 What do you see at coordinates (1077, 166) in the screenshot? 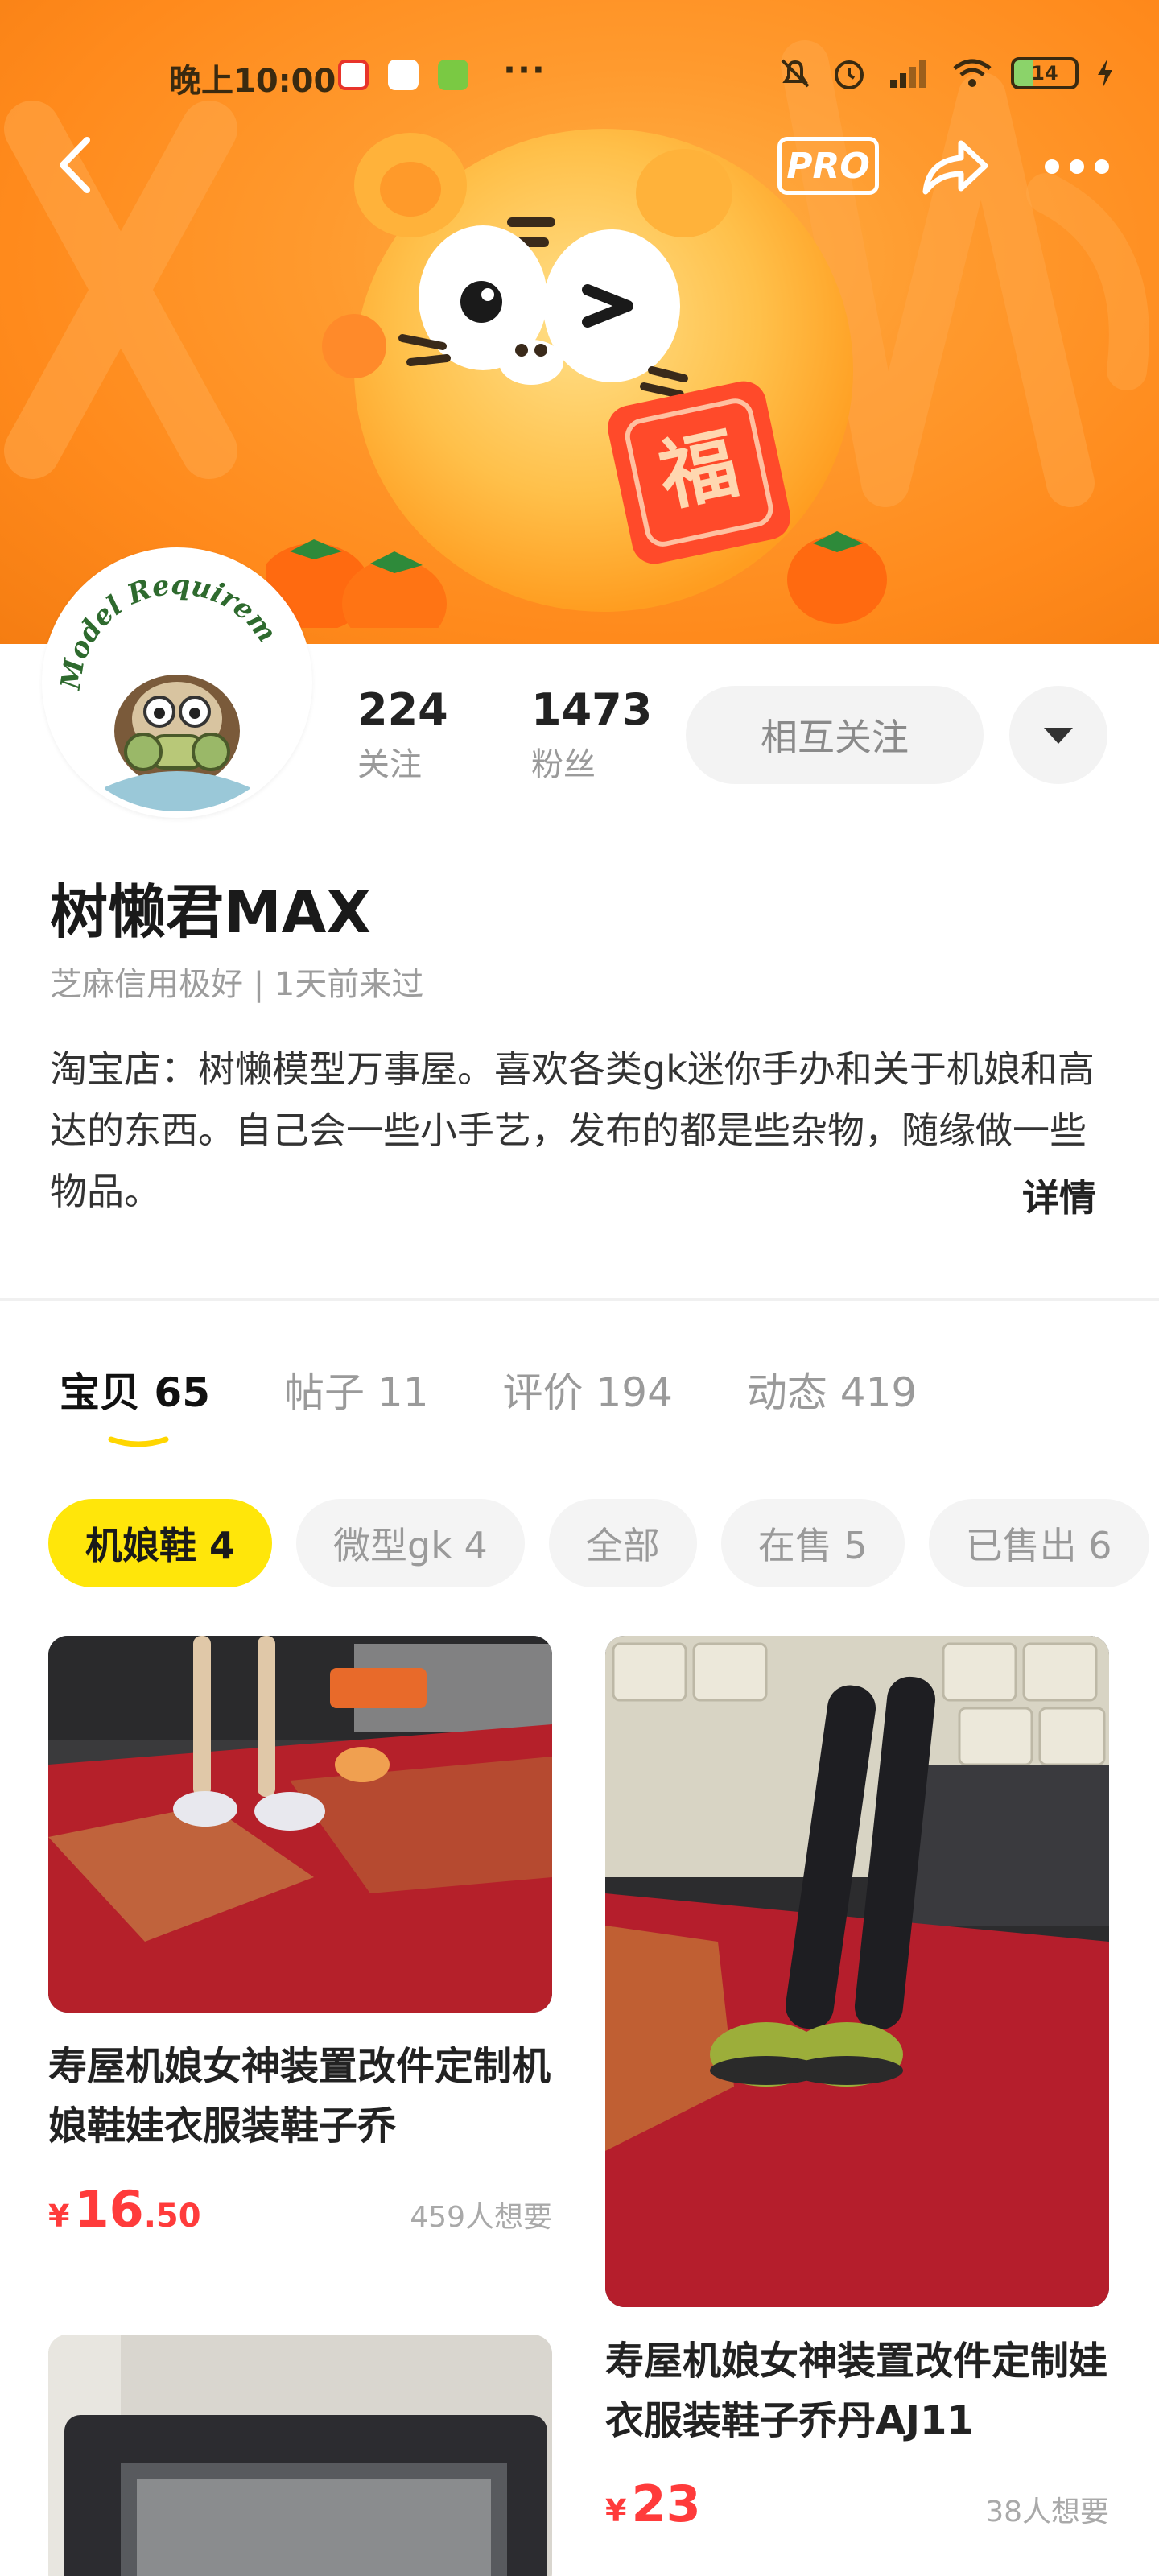
I see `more-options-icon` at bounding box center [1077, 166].